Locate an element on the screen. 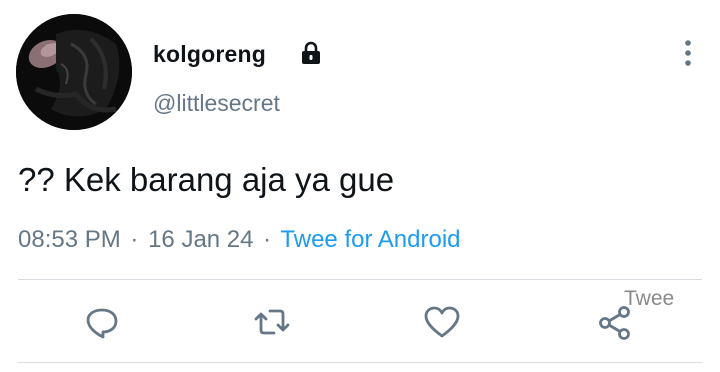 This screenshot has width=720, height=372. avatar-image is located at coordinates (74, 72).